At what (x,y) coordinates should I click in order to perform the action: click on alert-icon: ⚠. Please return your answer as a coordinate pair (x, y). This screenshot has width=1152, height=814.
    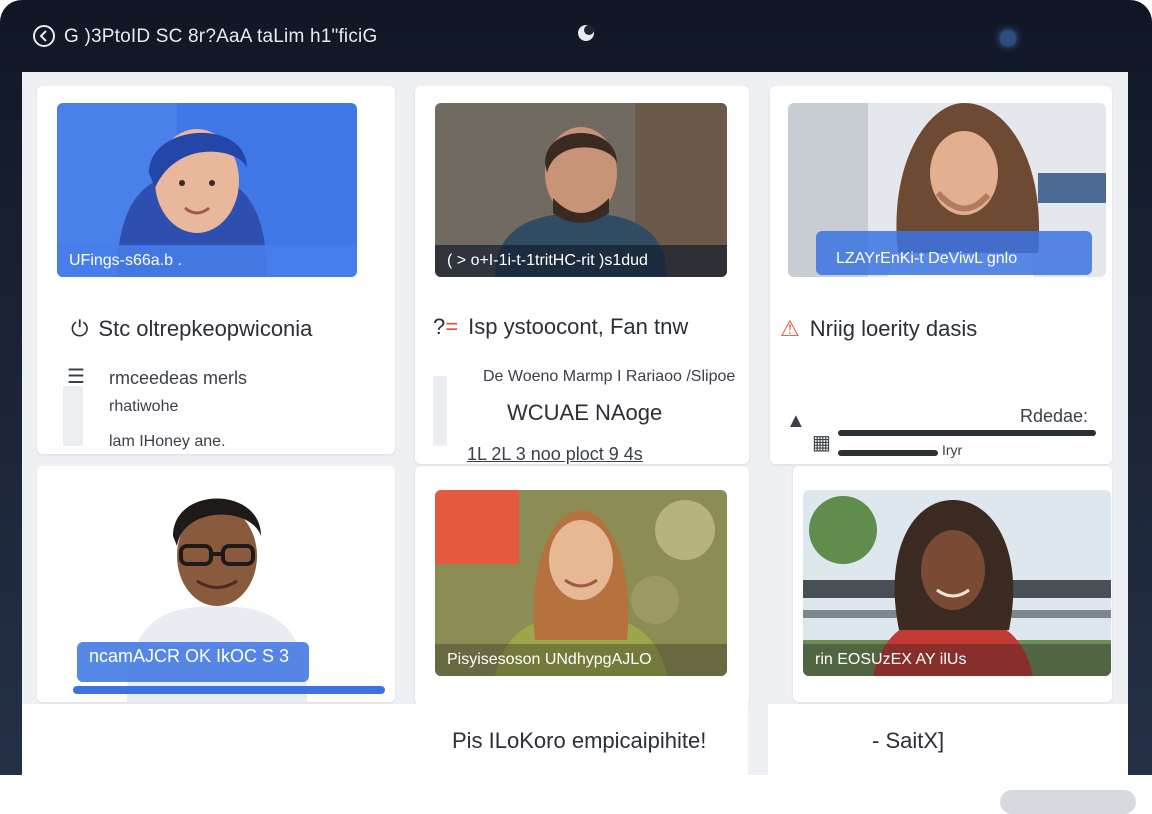
    Looking at the image, I should click on (790, 328).